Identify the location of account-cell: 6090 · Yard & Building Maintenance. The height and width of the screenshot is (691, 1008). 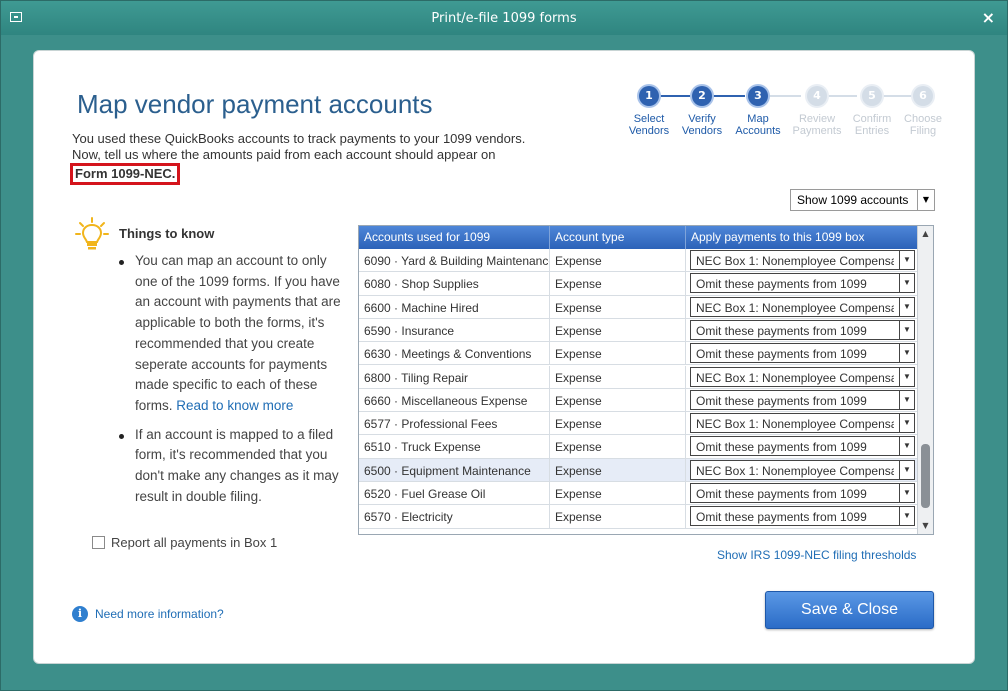
(456, 261).